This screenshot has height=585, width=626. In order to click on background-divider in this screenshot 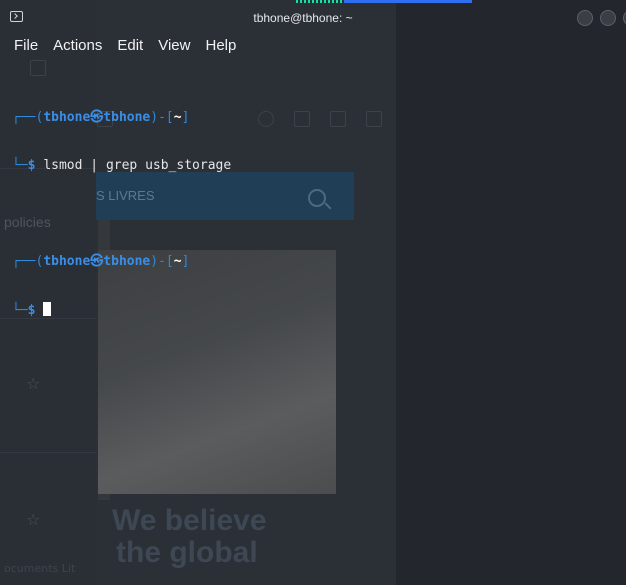, I will do `click(48, 452)`.